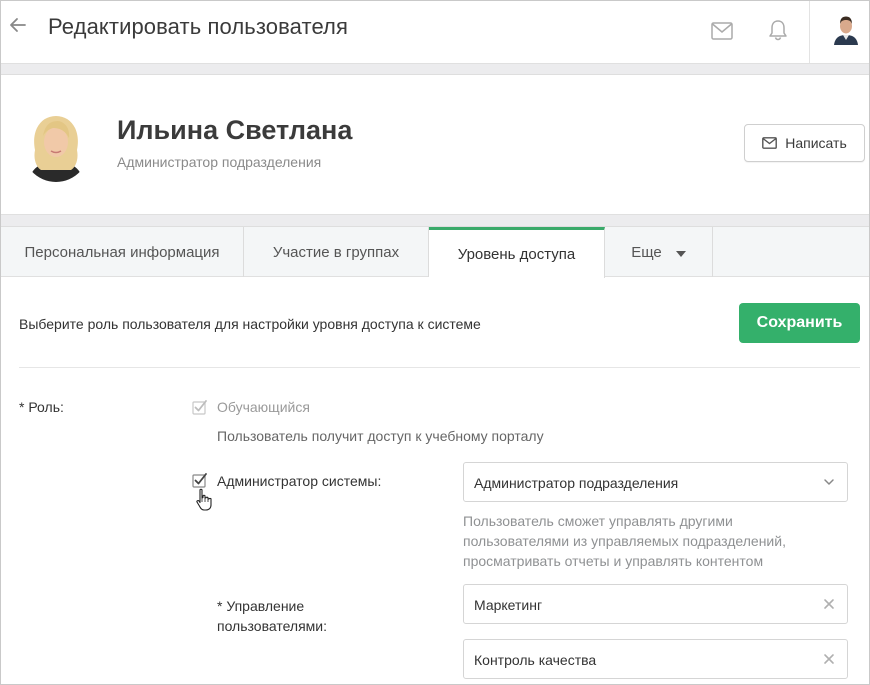 Image resolution: width=870 pixels, height=685 pixels. I want to click on page-title: Редактировать пользователя, so click(198, 26).